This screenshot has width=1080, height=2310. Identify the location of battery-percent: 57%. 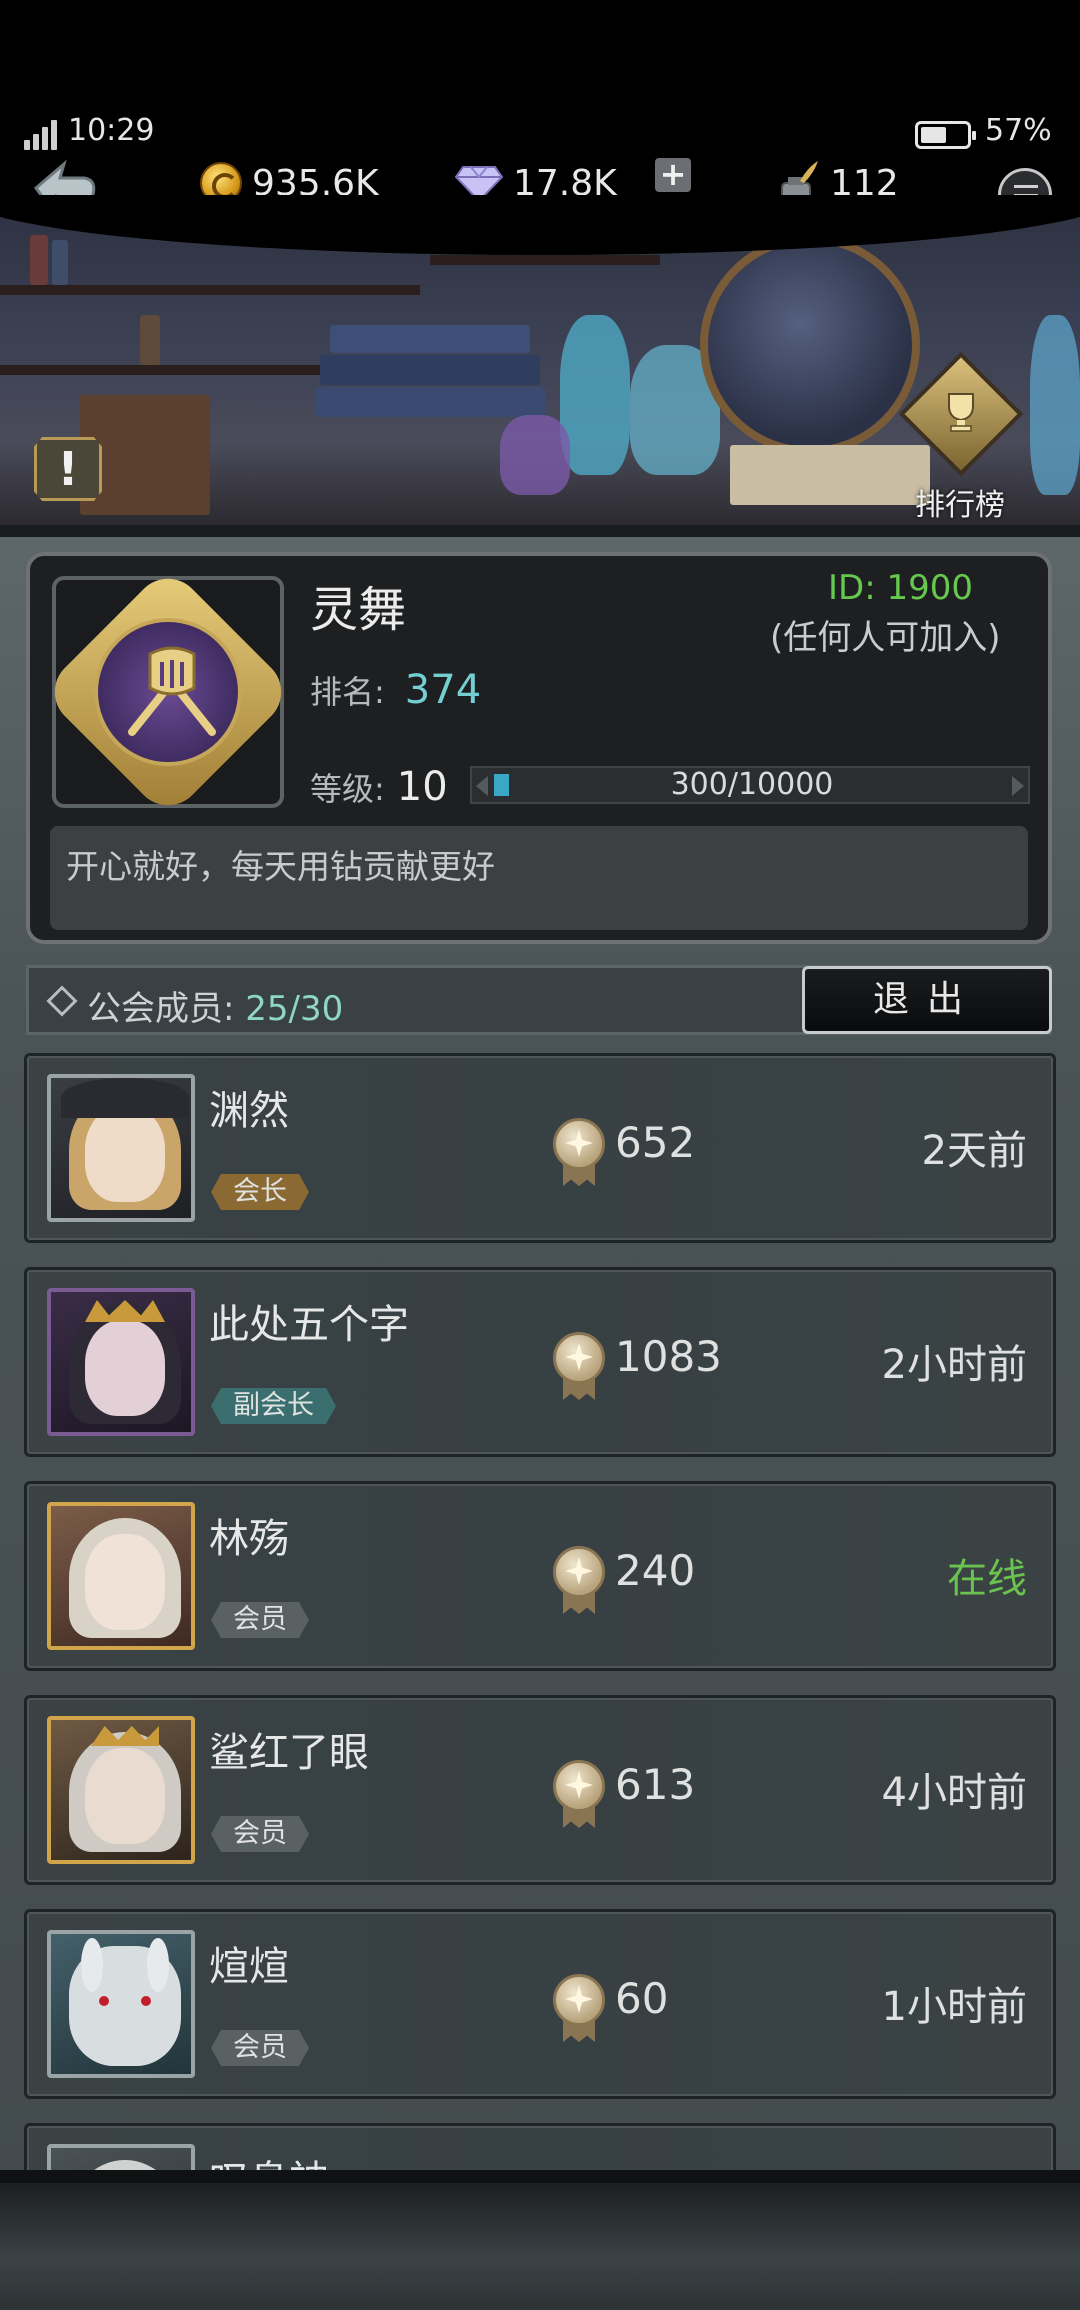
(1018, 130).